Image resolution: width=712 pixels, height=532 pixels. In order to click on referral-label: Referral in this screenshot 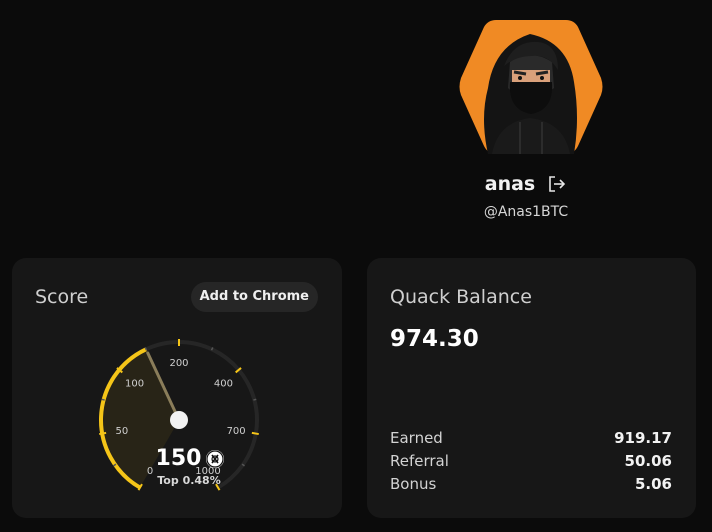, I will do `click(419, 461)`.